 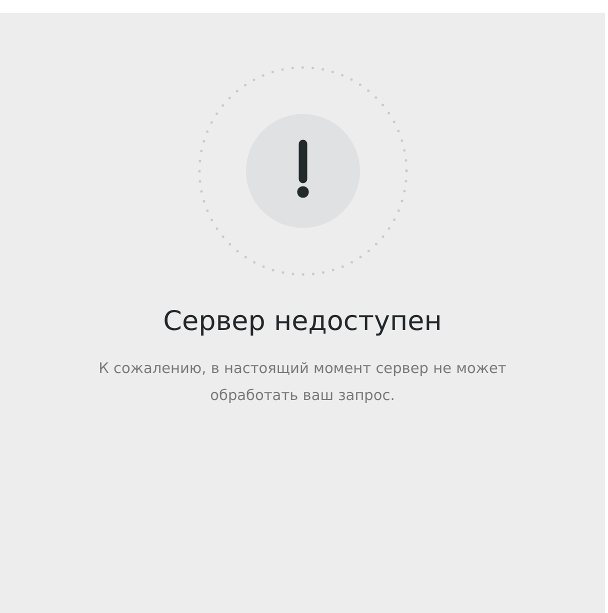 I want to click on error-message: К сожалению, в настоящий момент сервер не может обработать ваш запрос., so click(x=303, y=383).